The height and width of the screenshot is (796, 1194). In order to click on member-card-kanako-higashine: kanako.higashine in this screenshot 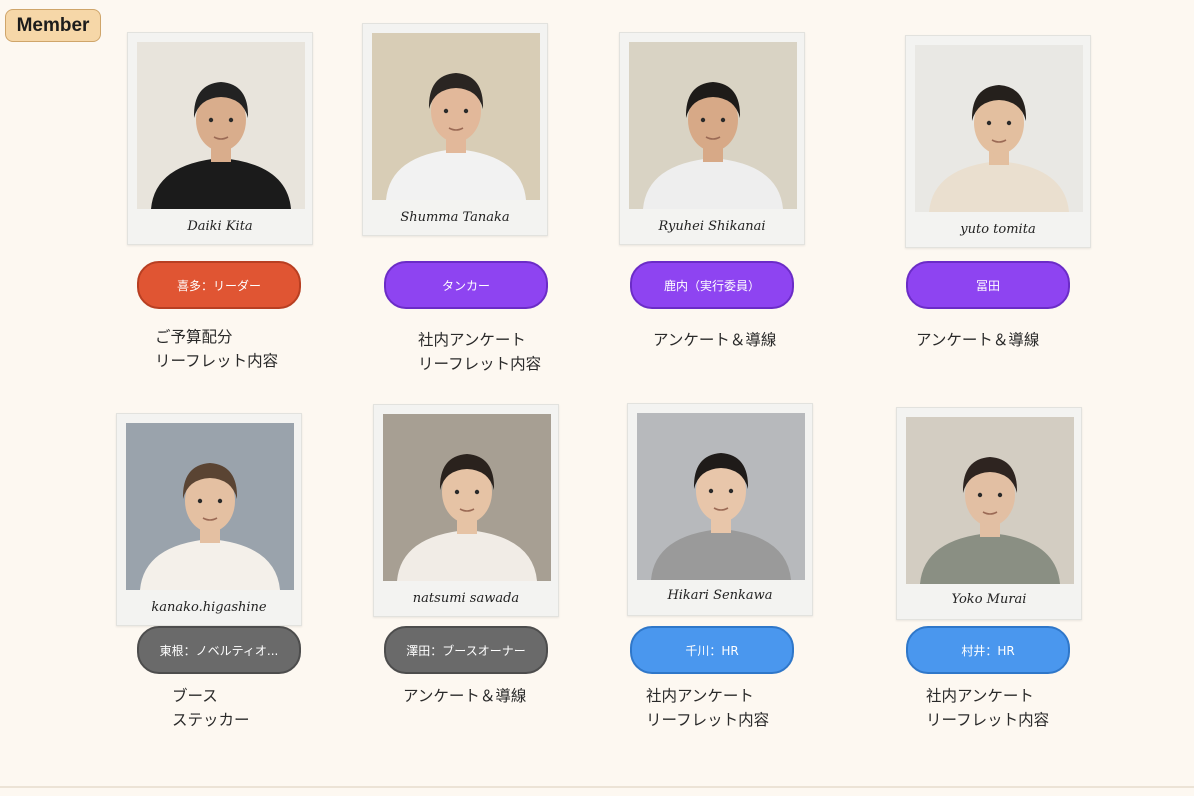, I will do `click(209, 519)`.